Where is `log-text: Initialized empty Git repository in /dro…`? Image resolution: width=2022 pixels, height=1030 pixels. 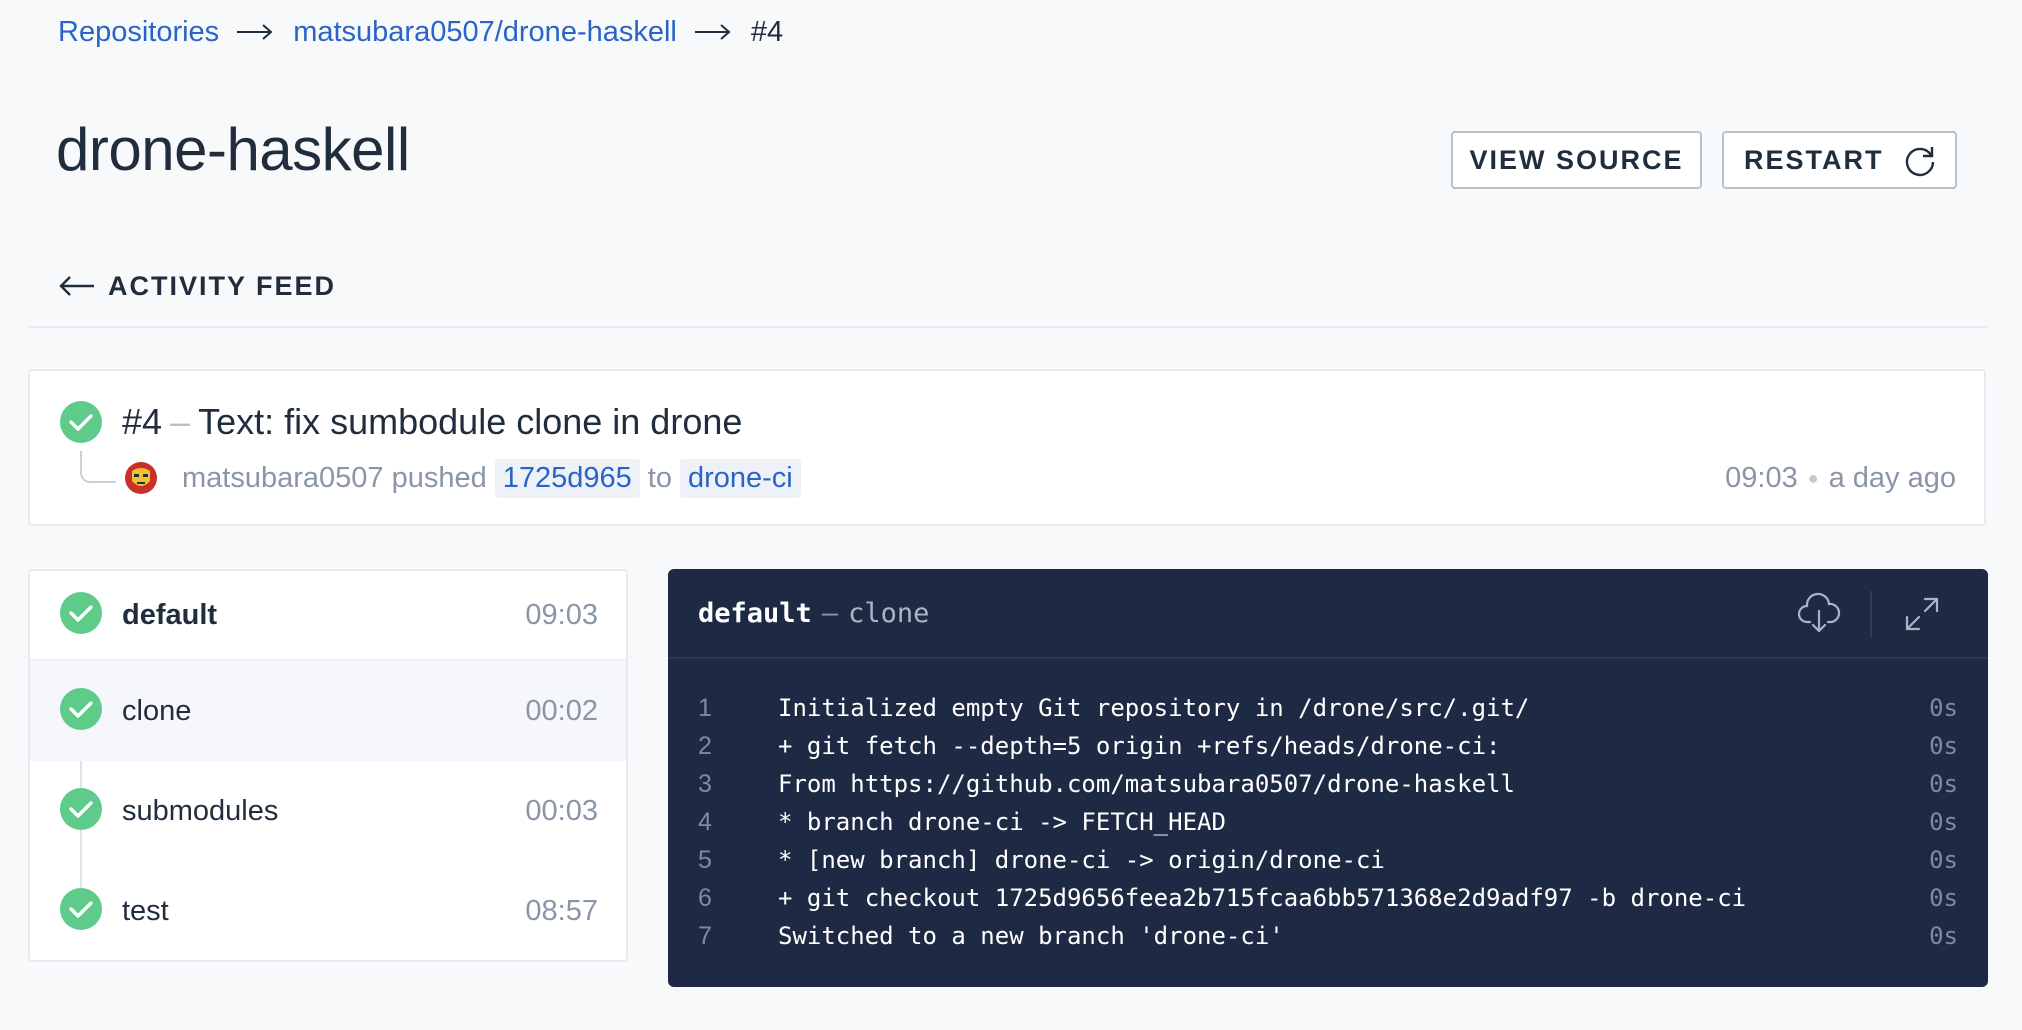 log-text: Initialized empty Git repository in /dro… is located at coordinates (1154, 708).